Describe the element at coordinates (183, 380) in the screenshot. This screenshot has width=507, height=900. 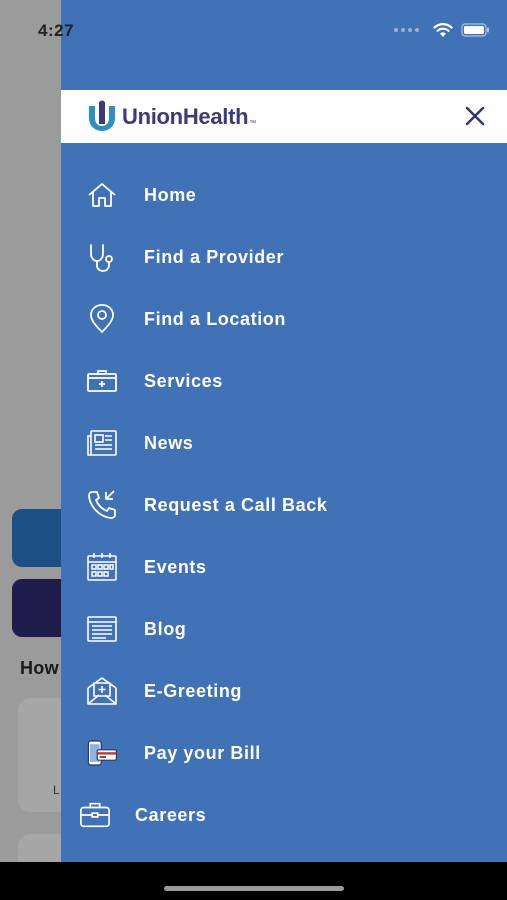
I see `menu-item-label: Services` at that location.